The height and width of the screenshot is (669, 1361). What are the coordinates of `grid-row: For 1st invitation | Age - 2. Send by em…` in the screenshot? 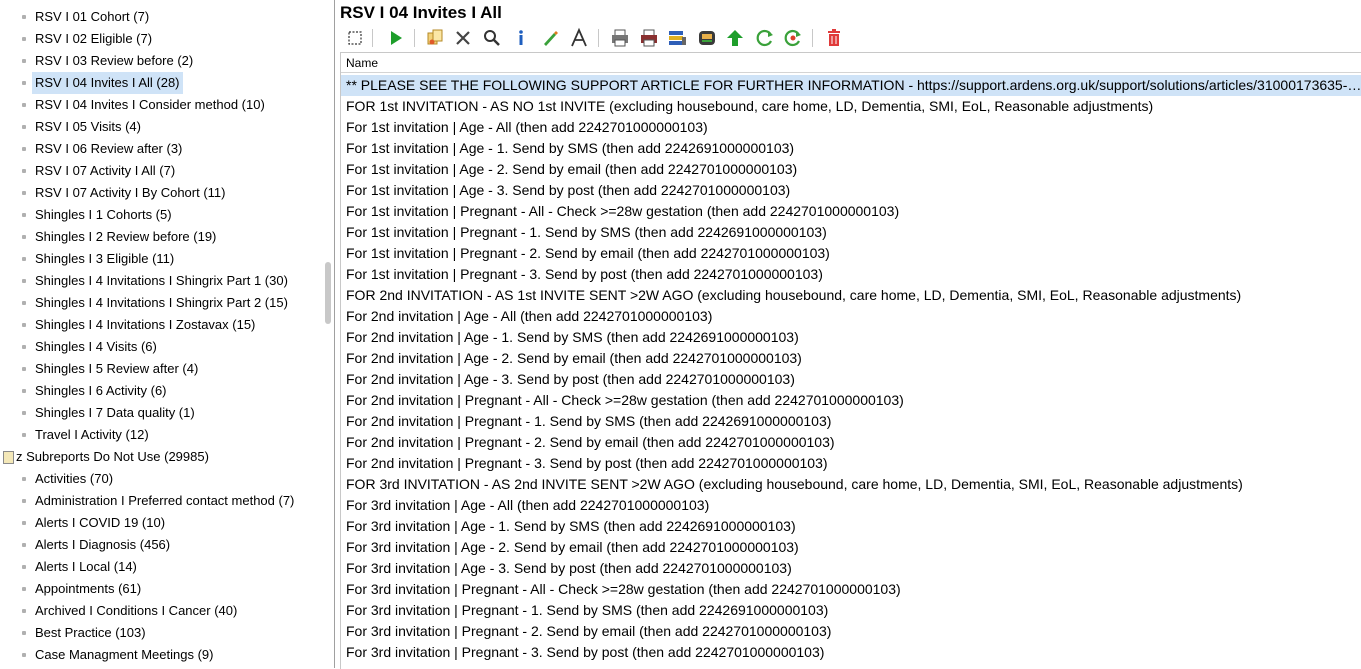 It's located at (851, 169).